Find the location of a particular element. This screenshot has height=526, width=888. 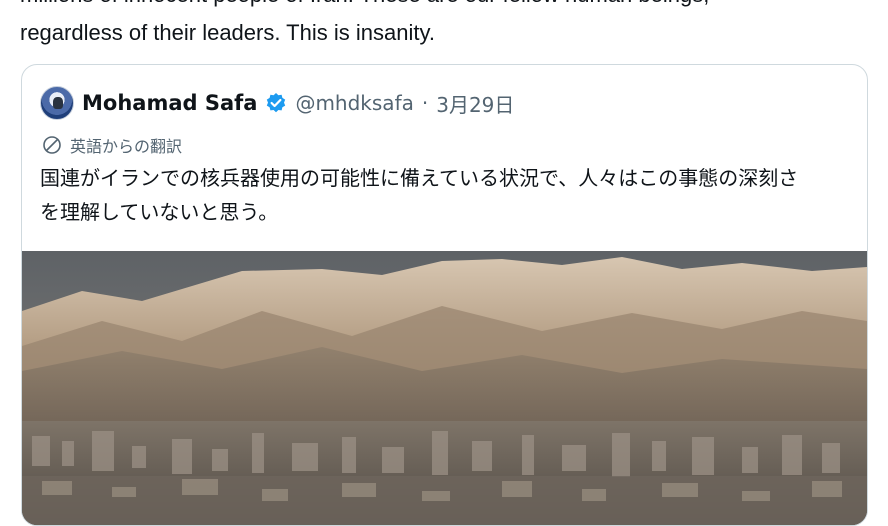

author-handle: @mhdksafa is located at coordinates (354, 103).